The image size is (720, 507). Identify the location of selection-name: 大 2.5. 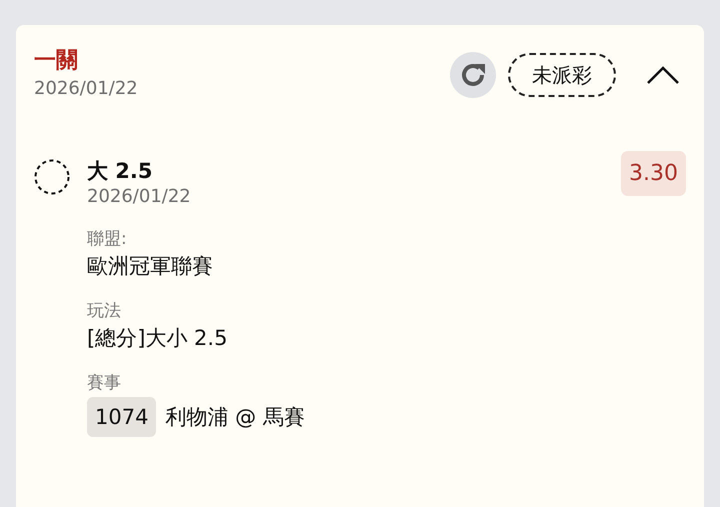
(120, 171).